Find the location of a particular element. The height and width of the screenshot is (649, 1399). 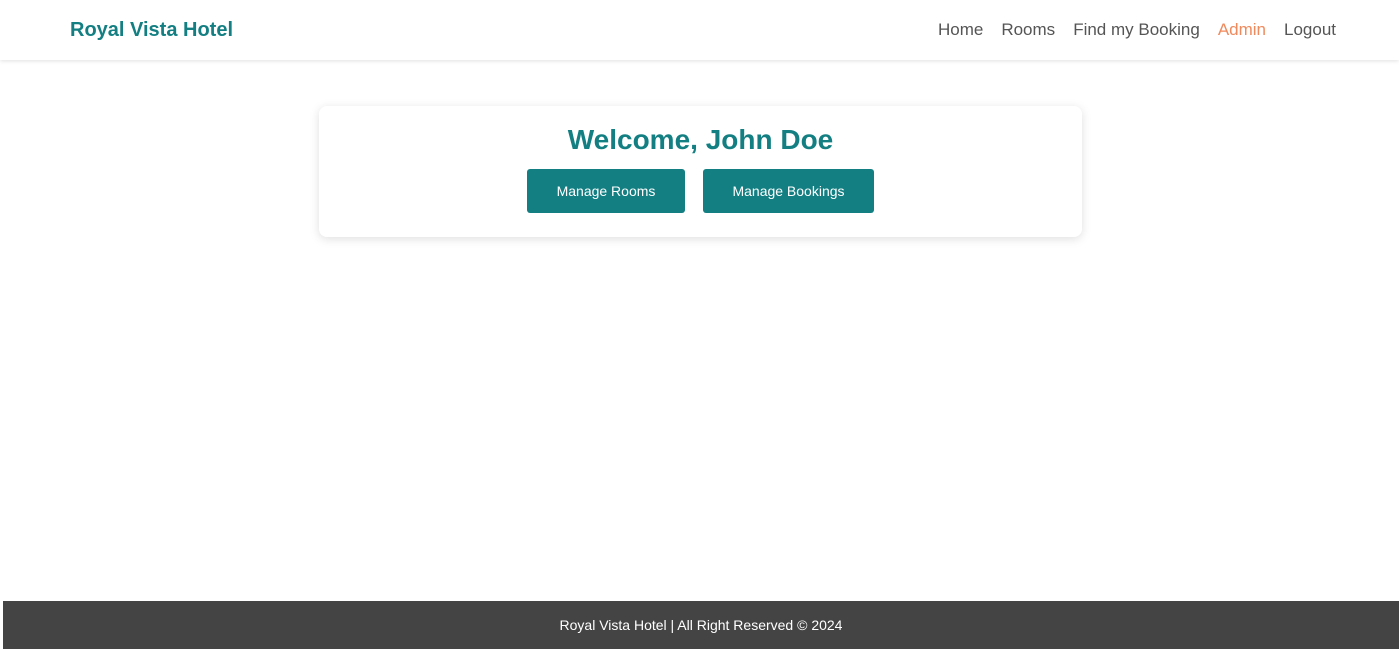

nav-find-booking-link: Find my Booking is located at coordinates (1136, 30).